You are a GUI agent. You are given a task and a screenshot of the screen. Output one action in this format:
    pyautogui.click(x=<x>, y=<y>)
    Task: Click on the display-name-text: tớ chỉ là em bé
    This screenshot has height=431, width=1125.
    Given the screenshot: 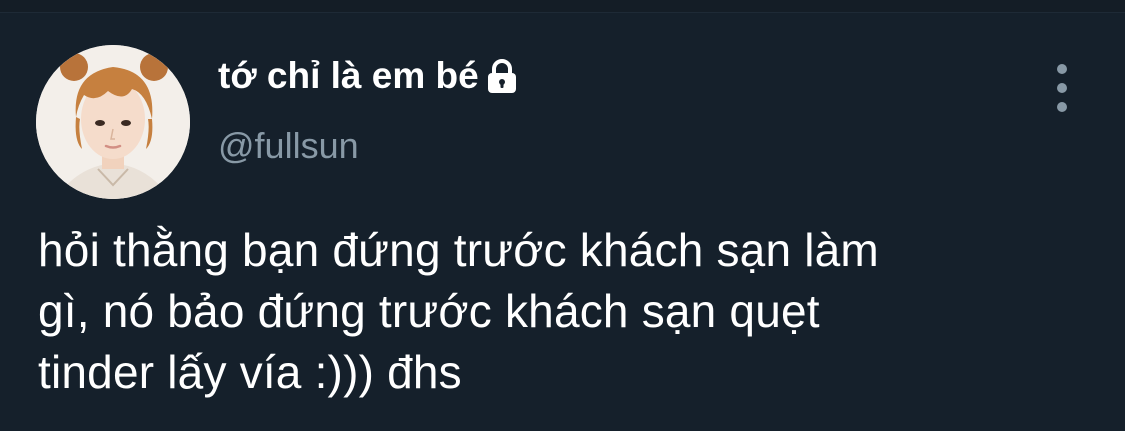 What is the action you would take?
    pyautogui.click(x=348, y=75)
    